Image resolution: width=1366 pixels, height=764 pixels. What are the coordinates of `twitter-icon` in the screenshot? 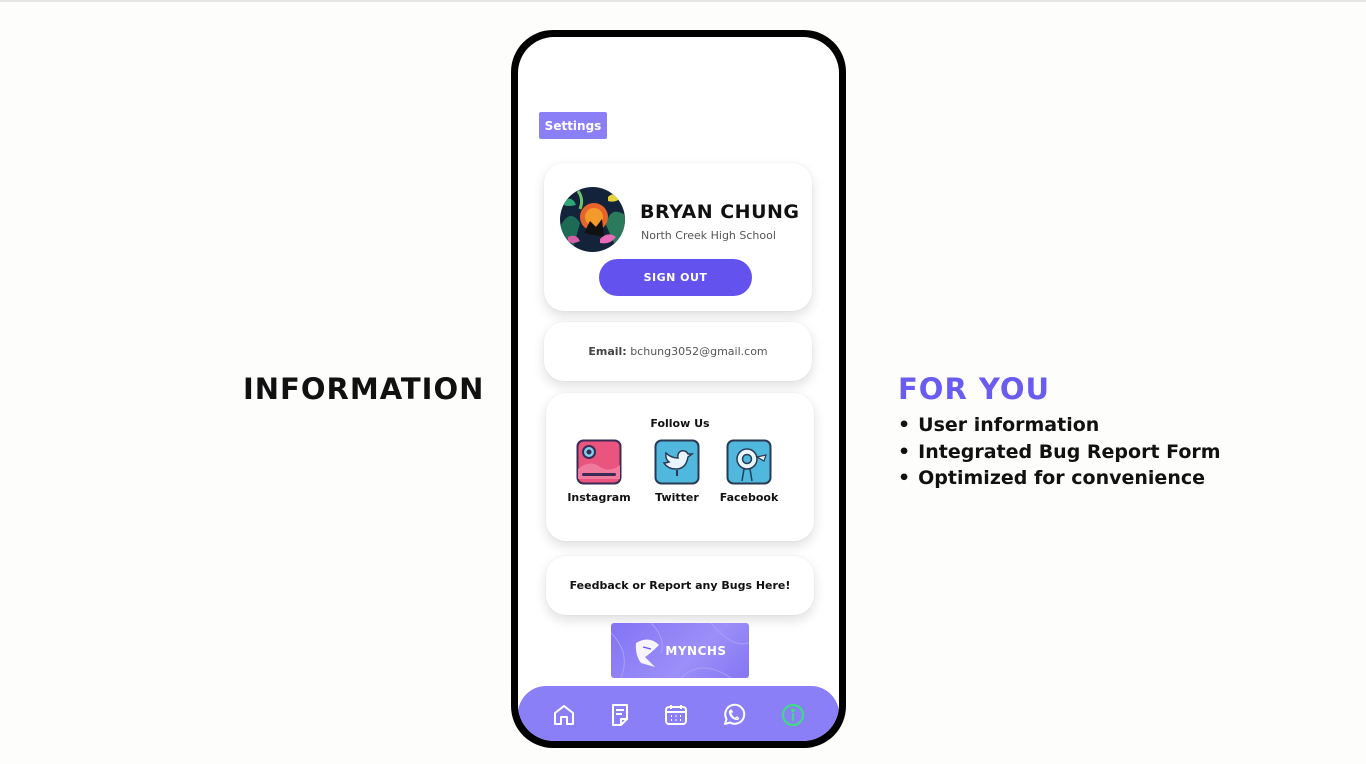 It's located at (677, 462).